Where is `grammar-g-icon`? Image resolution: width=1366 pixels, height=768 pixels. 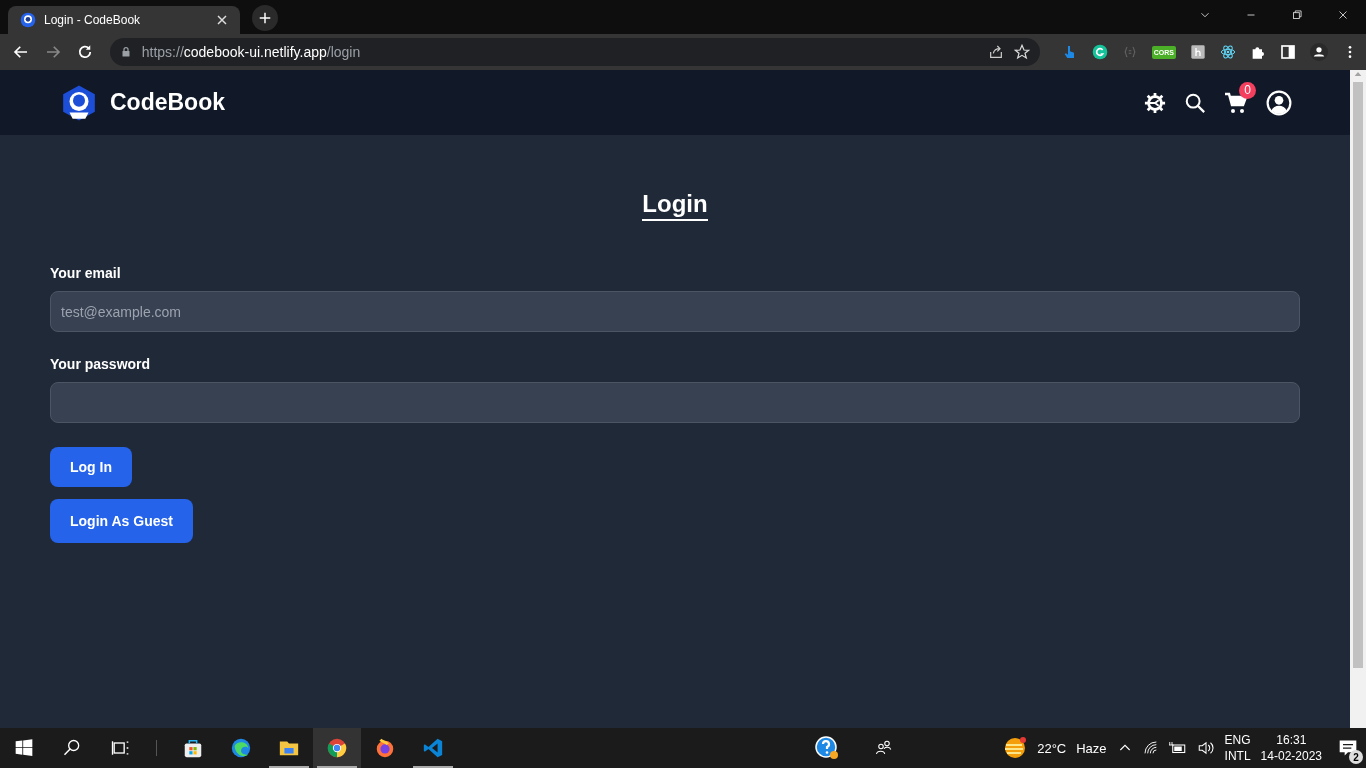 grammar-g-icon is located at coordinates (1099, 52).